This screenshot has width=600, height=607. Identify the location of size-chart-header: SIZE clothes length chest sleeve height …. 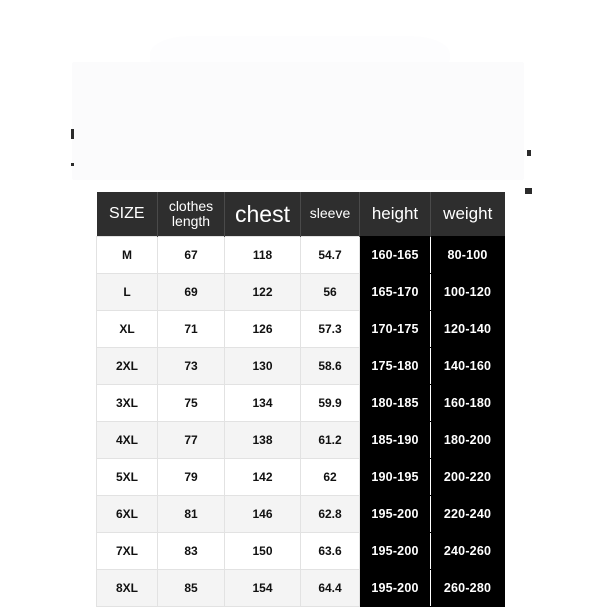
(300, 214).